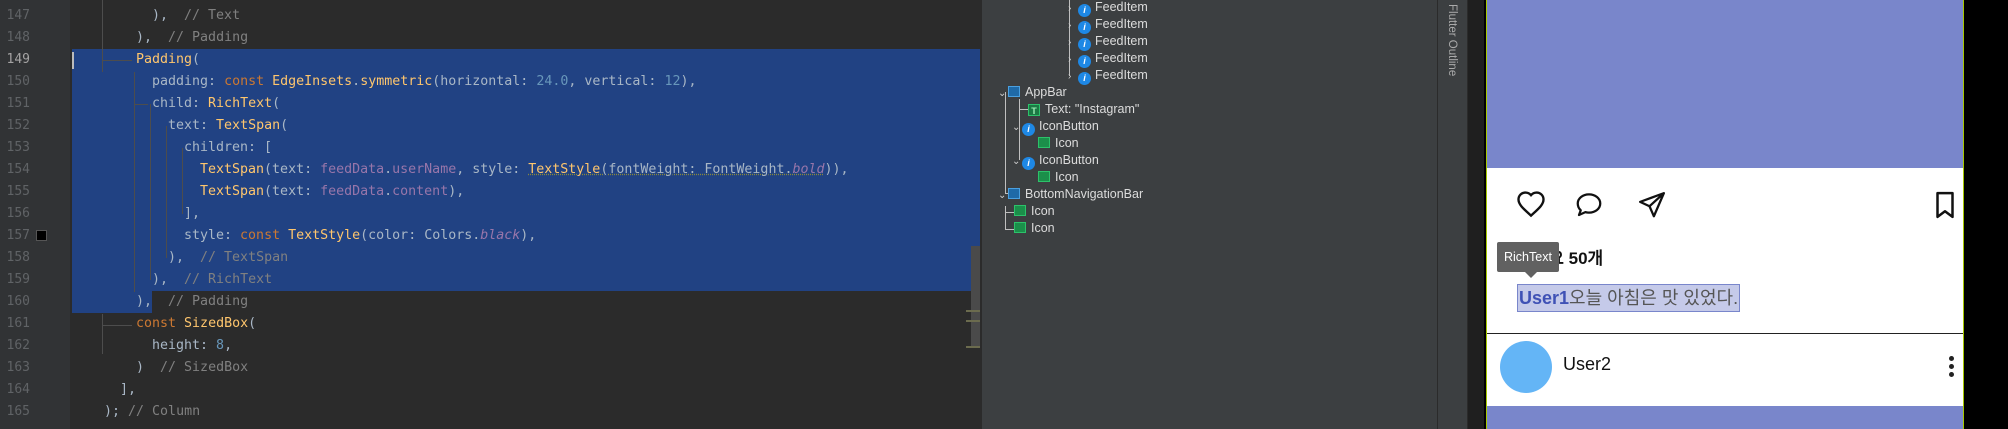 The height and width of the screenshot is (429, 2008). Describe the element at coordinates (18, 323) in the screenshot. I see `line-number: 161` at that location.